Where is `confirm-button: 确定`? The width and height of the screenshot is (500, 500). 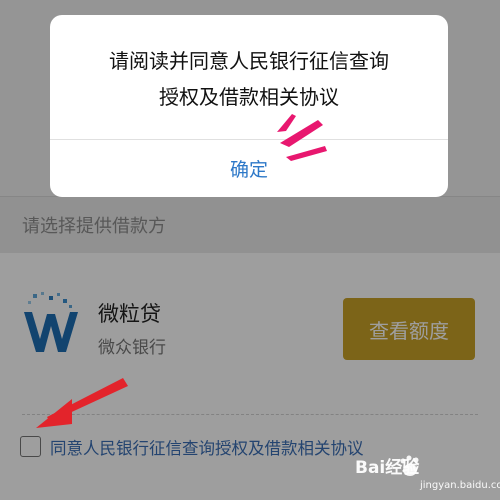
confirm-button: 确定 is located at coordinates (249, 168).